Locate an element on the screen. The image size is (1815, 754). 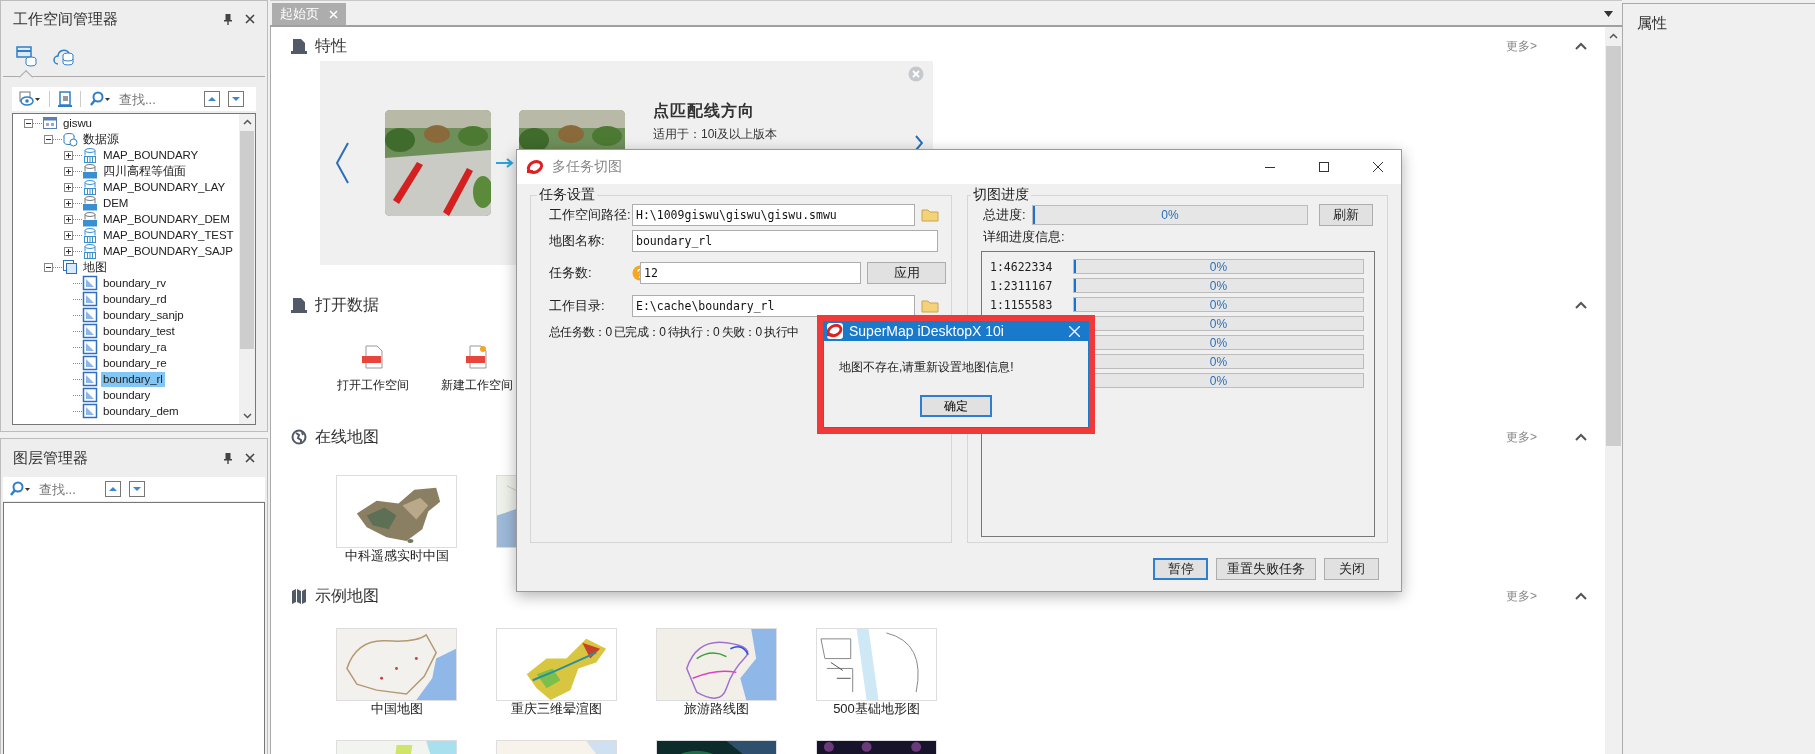
section-title: 打开数据 is located at coordinates (347, 304).